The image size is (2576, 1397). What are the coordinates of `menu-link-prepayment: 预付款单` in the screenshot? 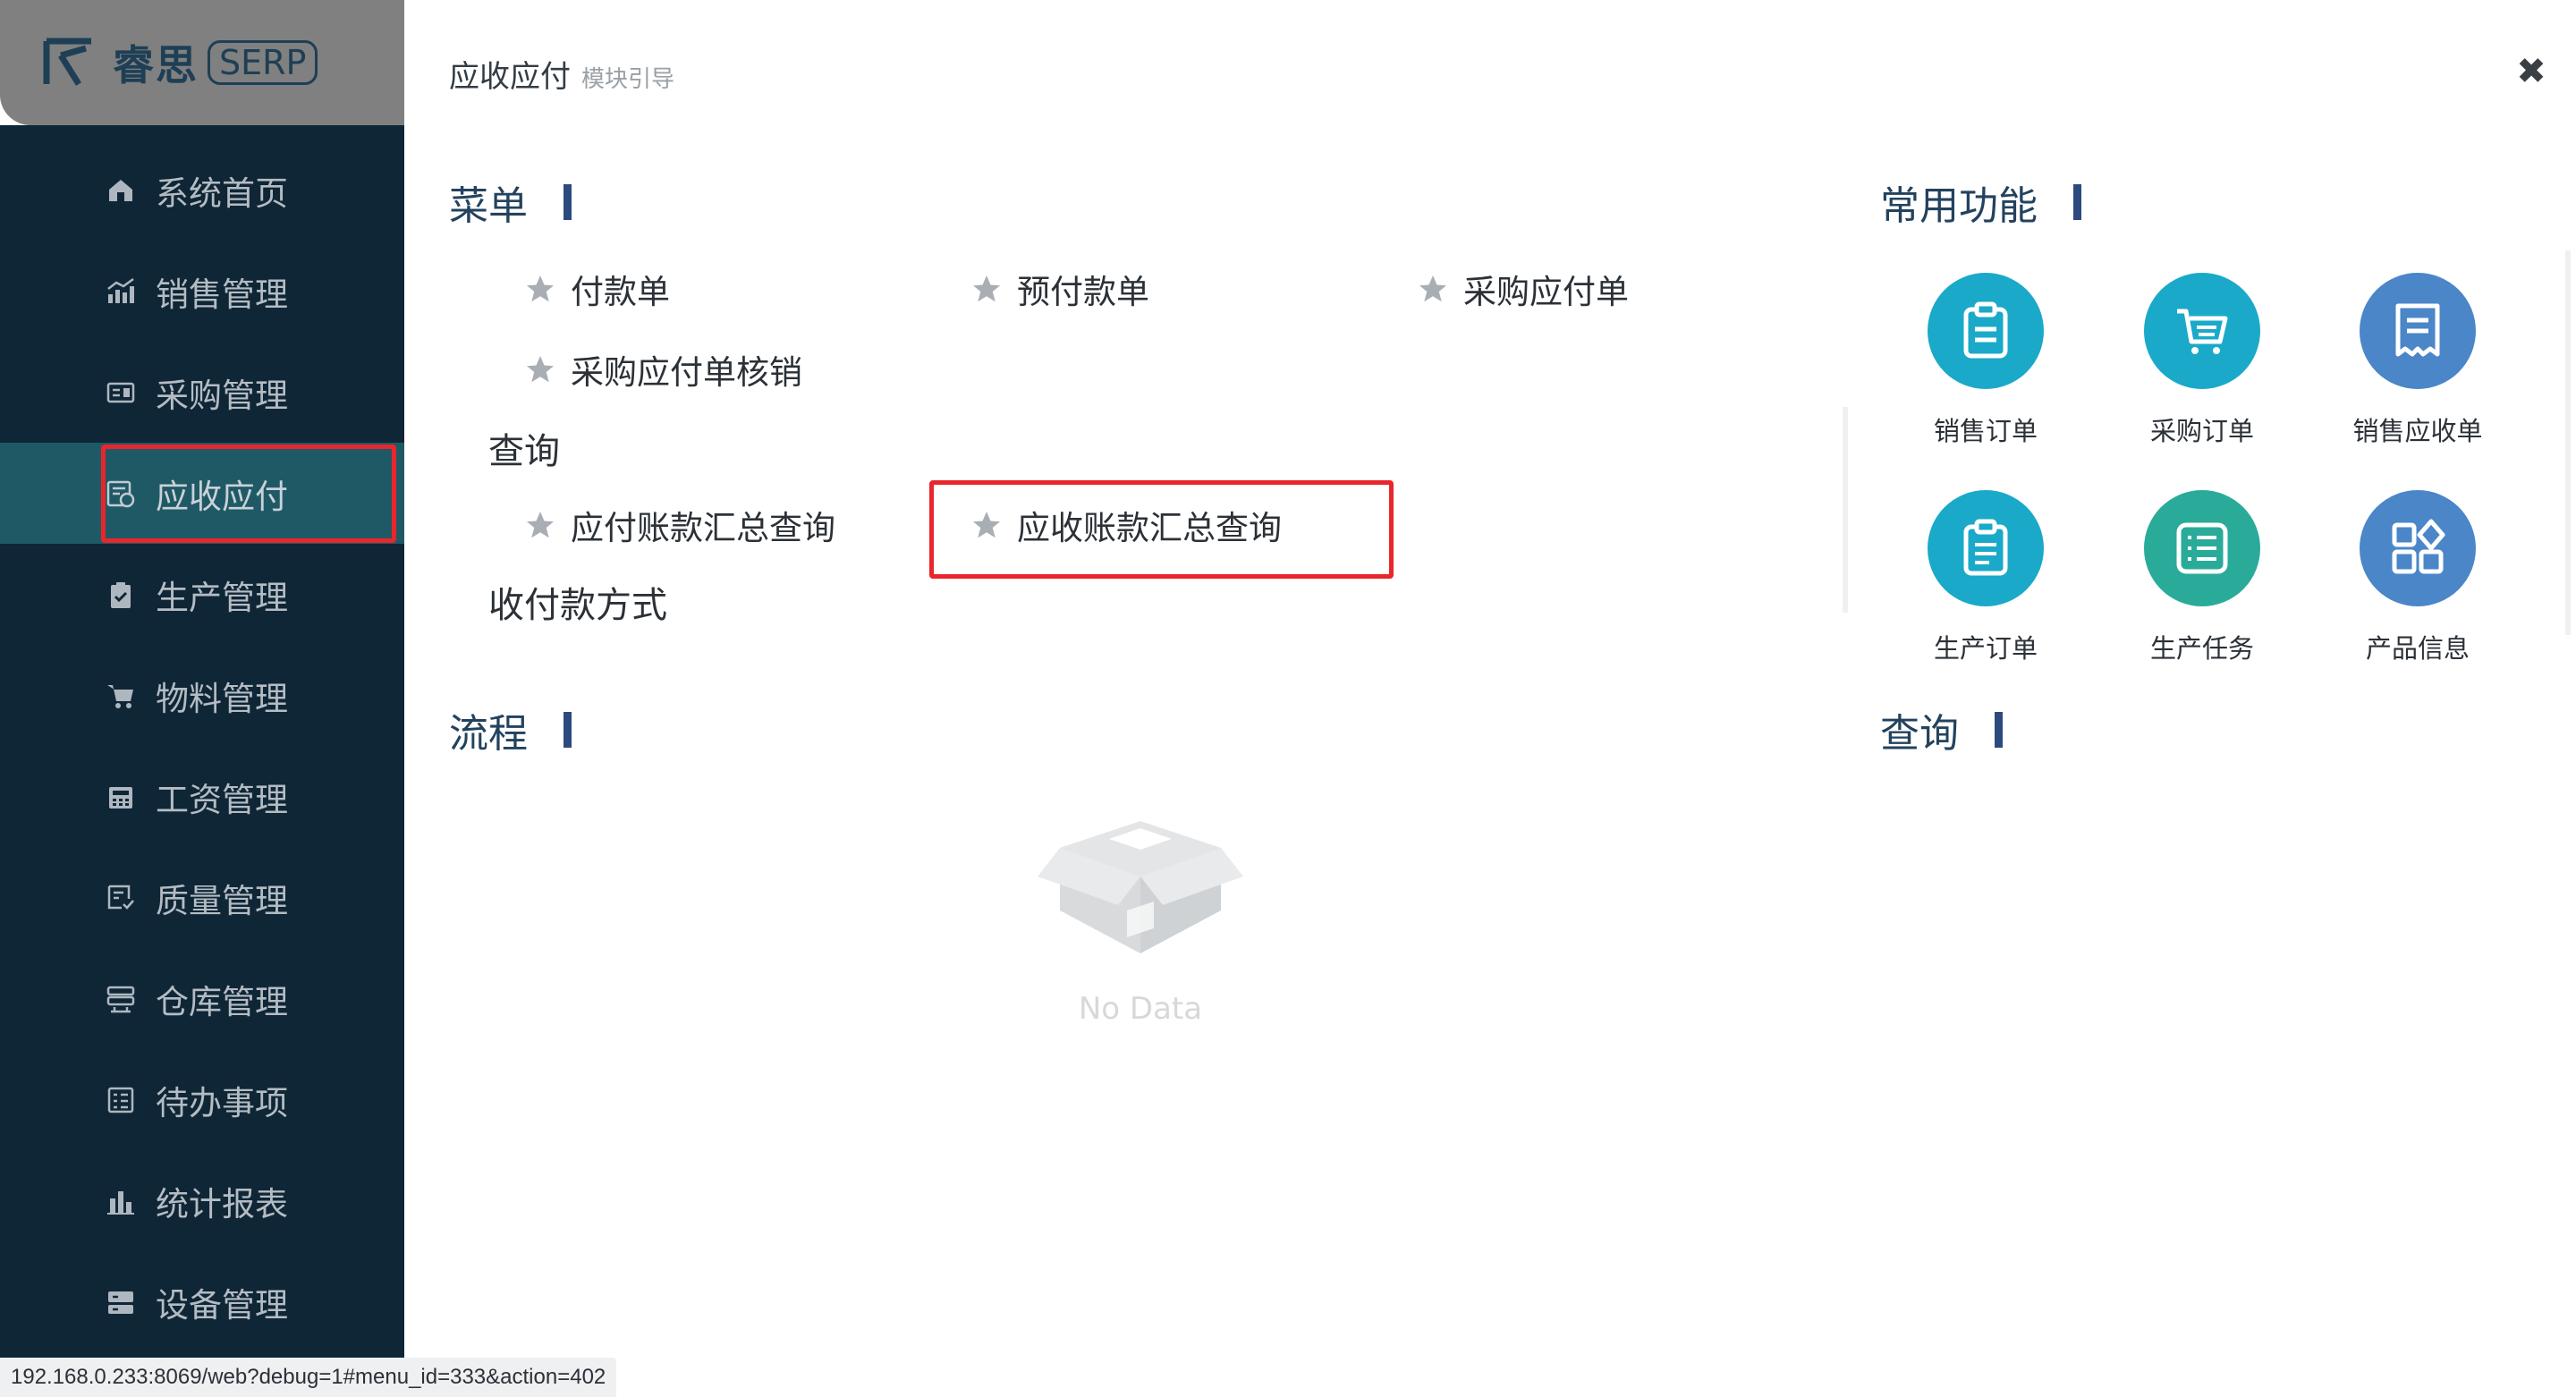 It's located at (1059, 289).